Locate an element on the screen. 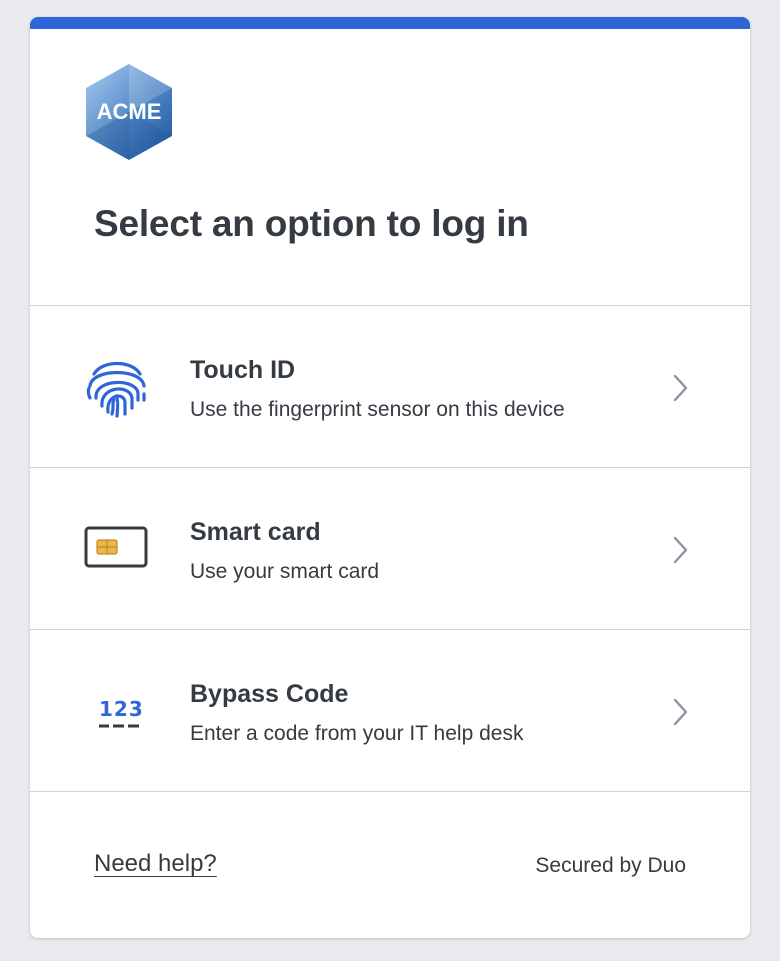 The height and width of the screenshot is (961, 780). smart-card-icon is located at coordinates (116, 550).